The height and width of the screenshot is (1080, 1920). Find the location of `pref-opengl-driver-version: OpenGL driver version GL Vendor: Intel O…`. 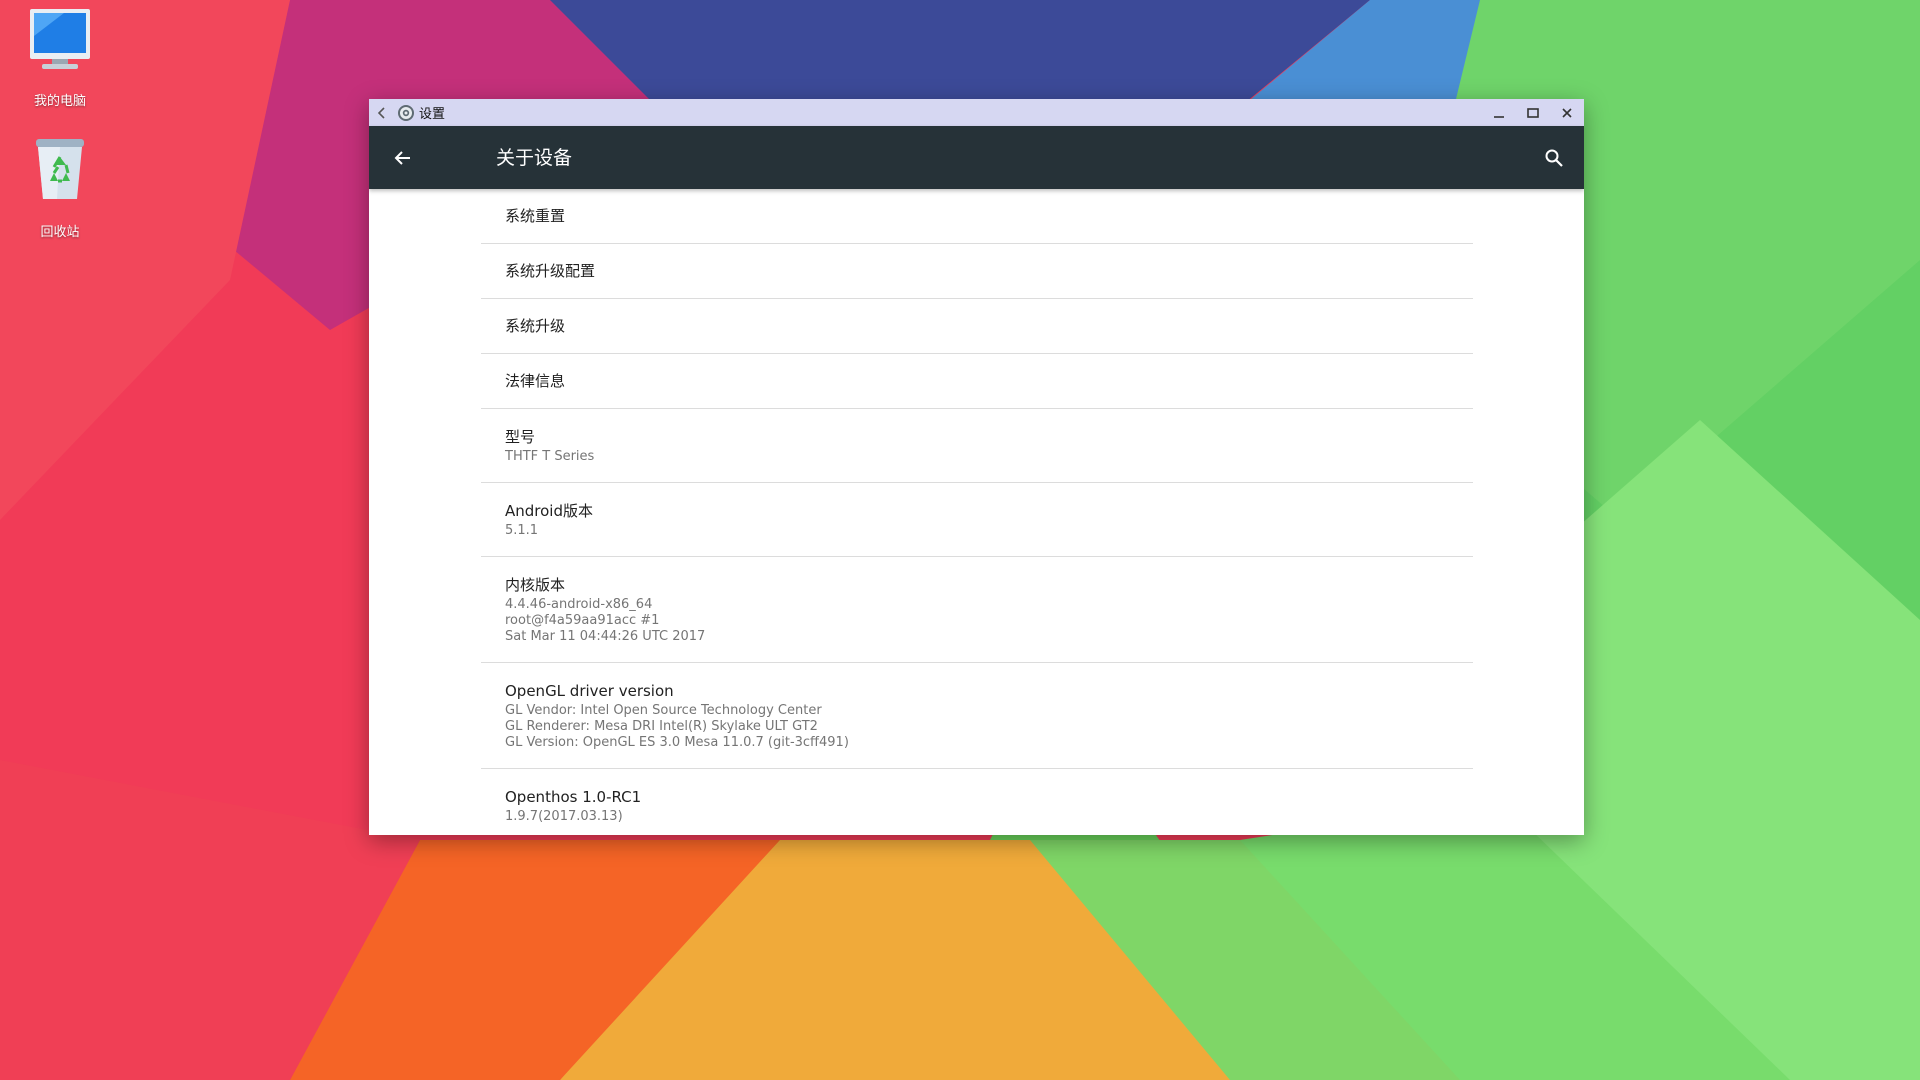

pref-opengl-driver-version: OpenGL driver version GL Vendor: Intel O… is located at coordinates (977, 716).